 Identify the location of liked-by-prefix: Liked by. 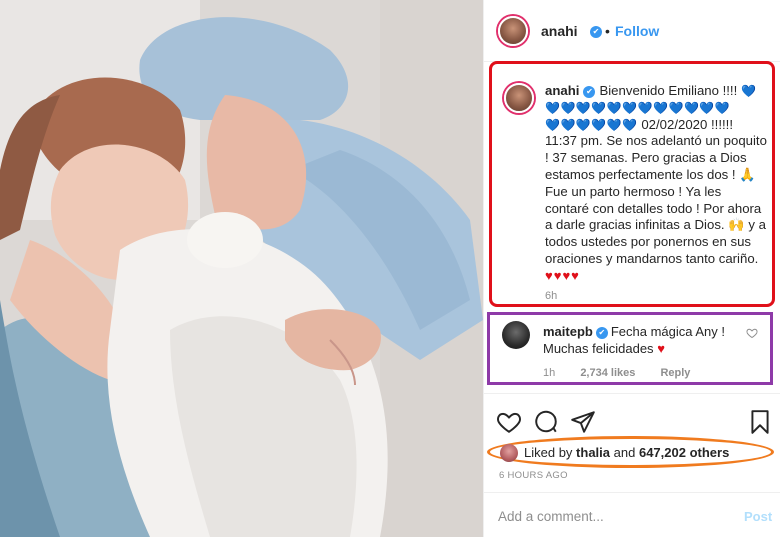
(548, 452).